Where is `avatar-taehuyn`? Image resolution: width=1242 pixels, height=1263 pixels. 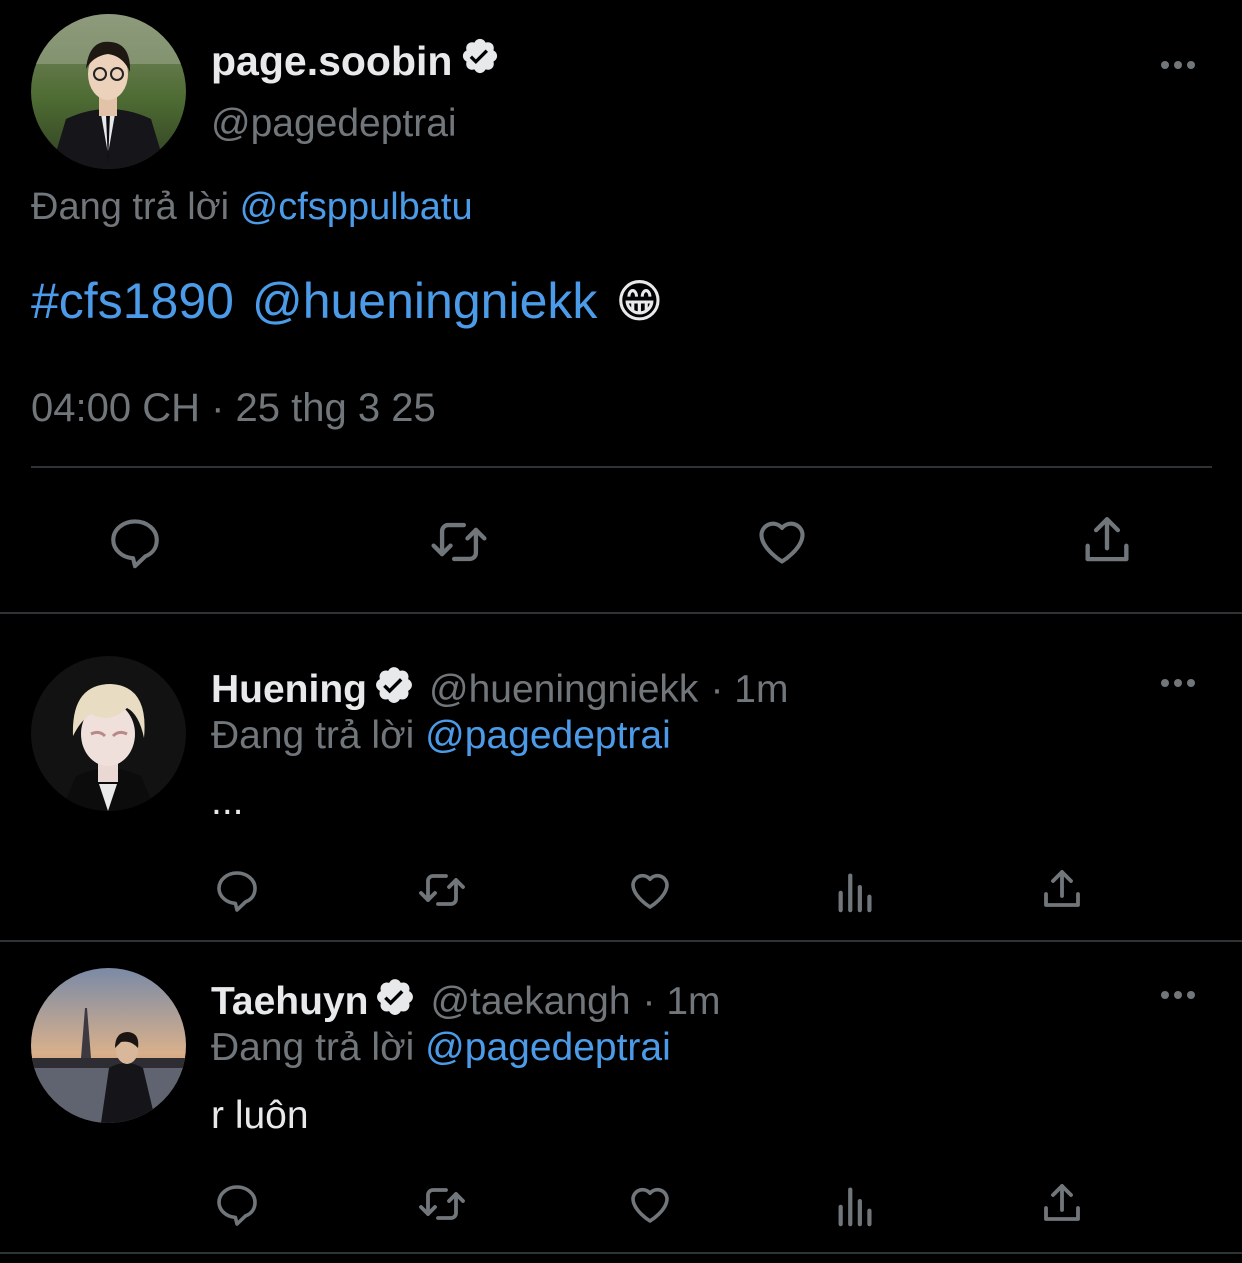 avatar-taehuyn is located at coordinates (108, 1045).